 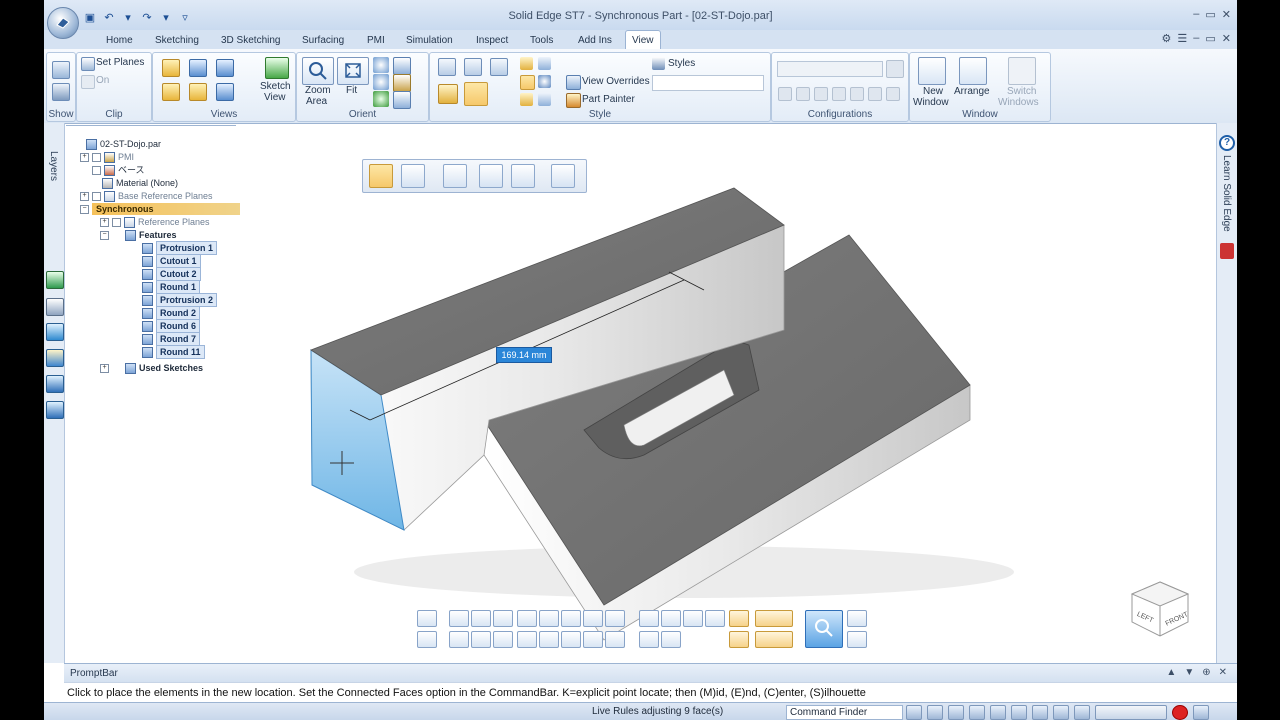 I want to click on grid-view-2-icon, so click(x=615, y=639).